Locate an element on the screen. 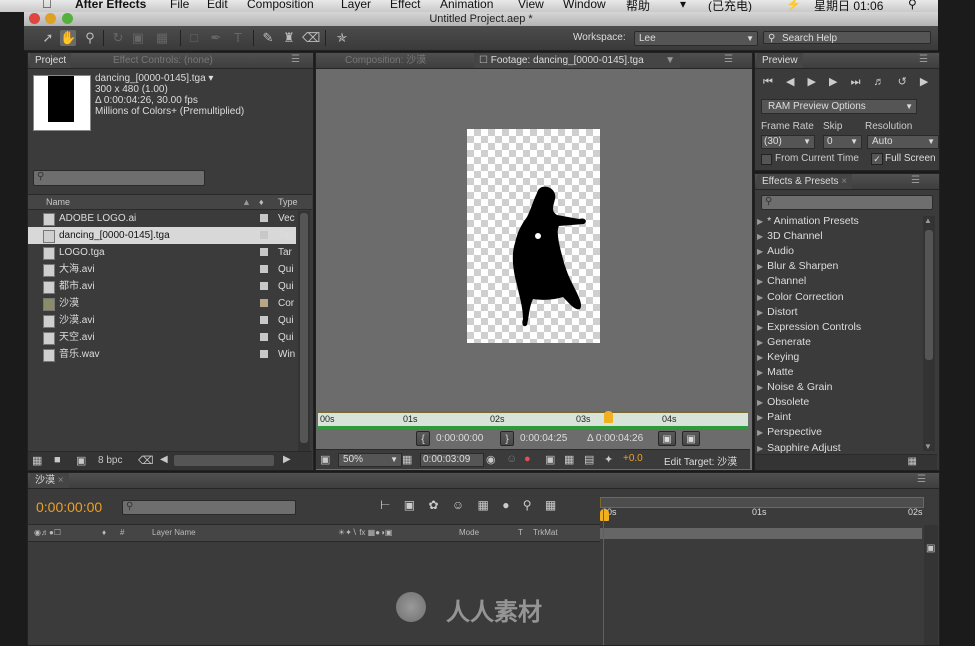  hide-shy-layers-icon: ☺ is located at coordinates (458, 505).